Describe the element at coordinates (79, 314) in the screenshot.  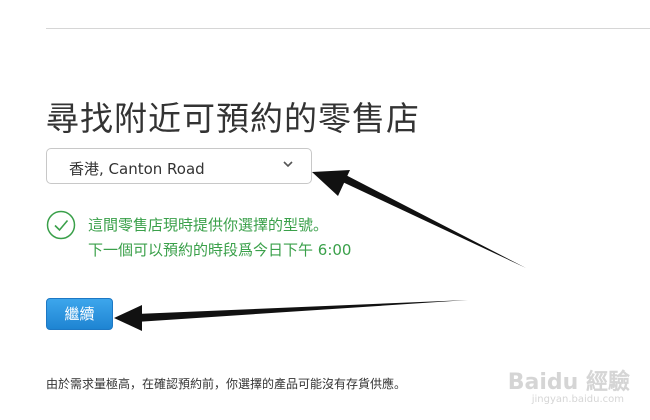
I see `continue-button: 繼續` at that location.